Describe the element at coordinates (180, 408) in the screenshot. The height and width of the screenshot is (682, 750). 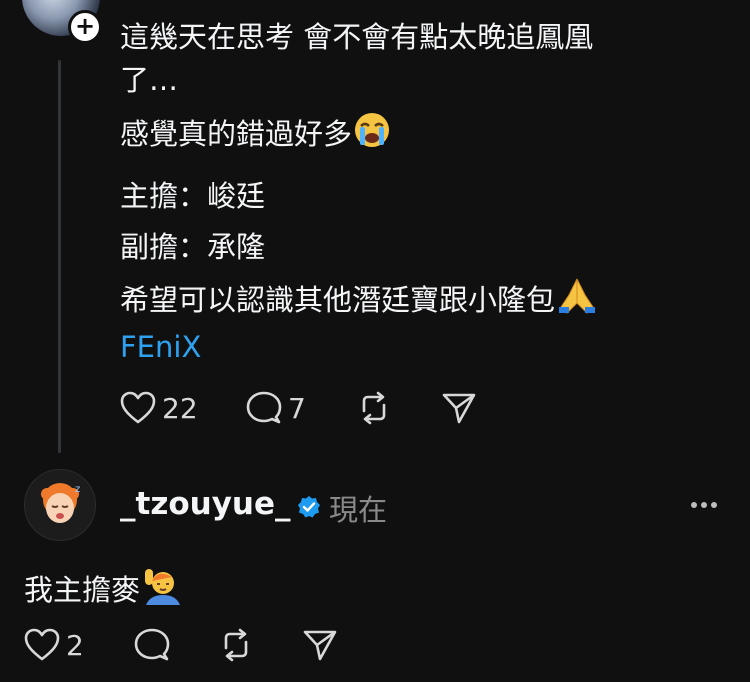
I see `like-count: 22` at that location.